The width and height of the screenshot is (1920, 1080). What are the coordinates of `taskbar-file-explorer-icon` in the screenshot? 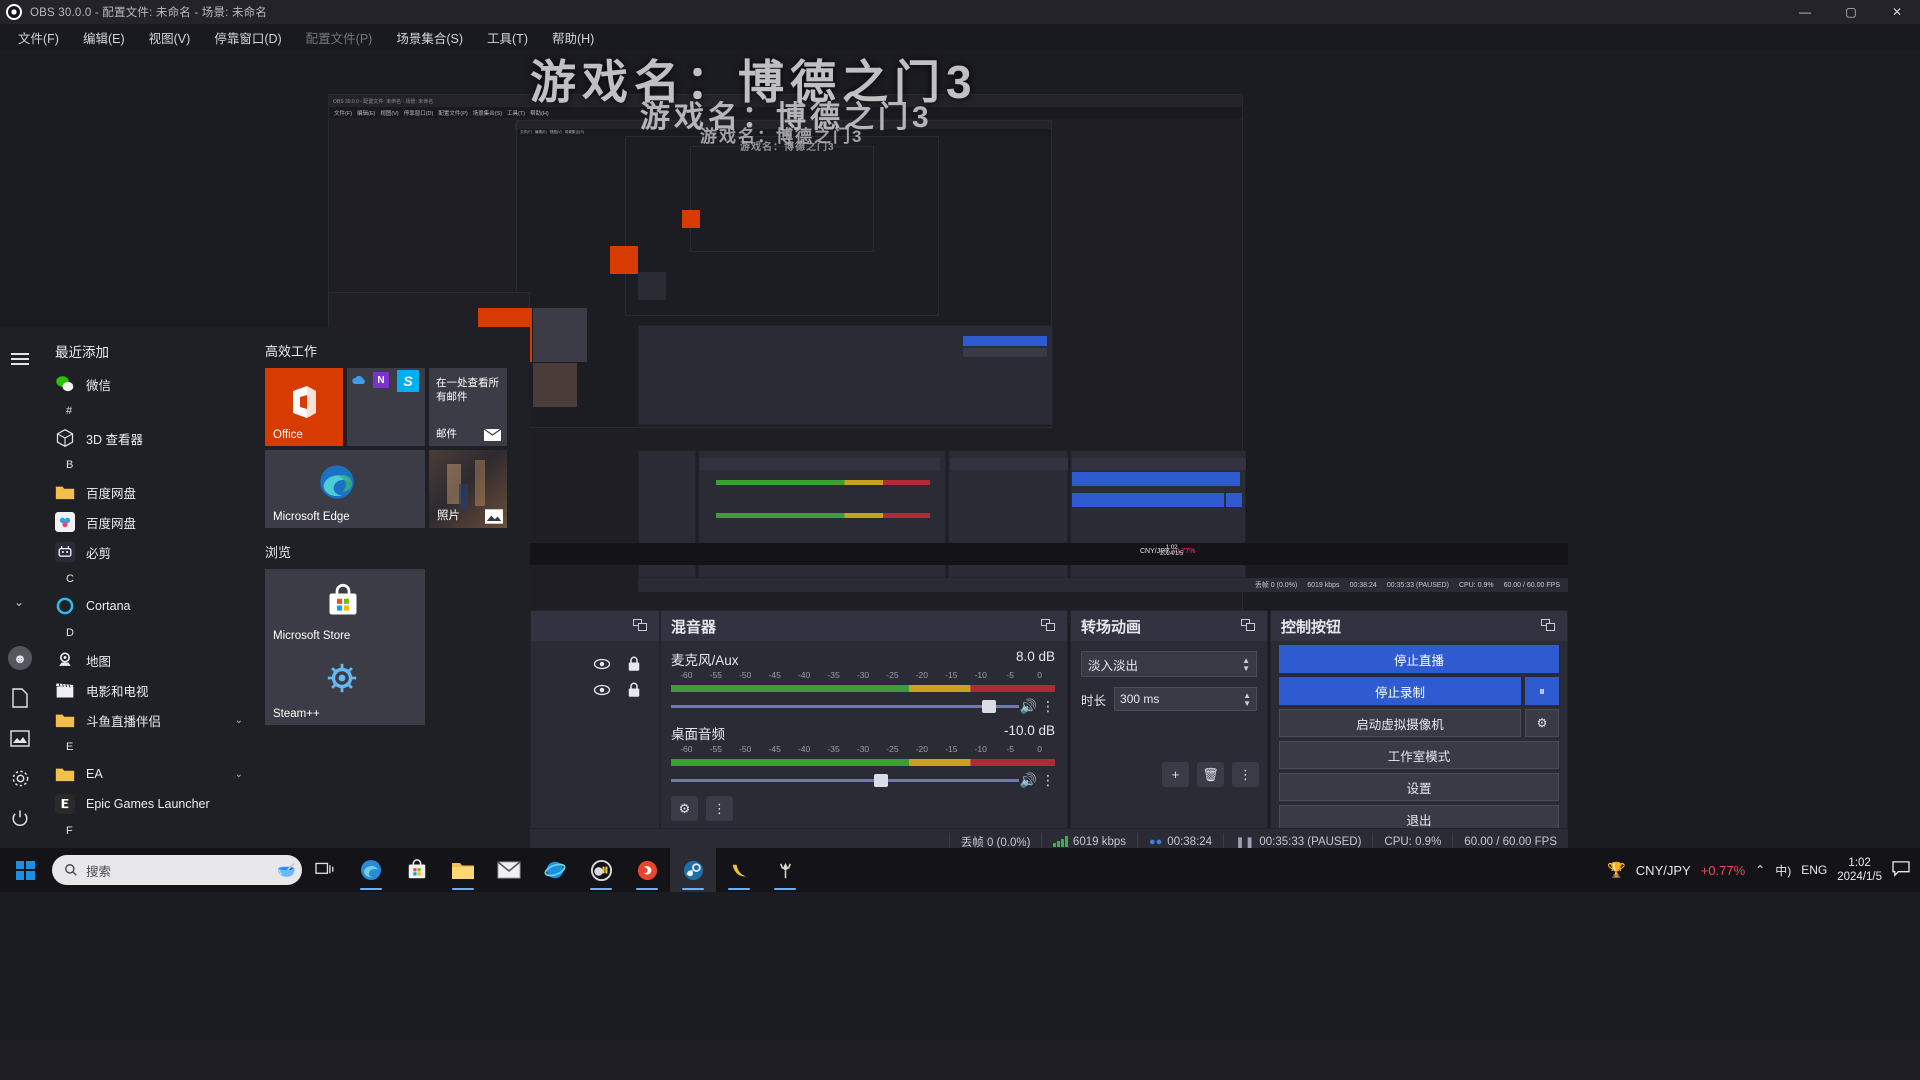 It's located at (463, 870).